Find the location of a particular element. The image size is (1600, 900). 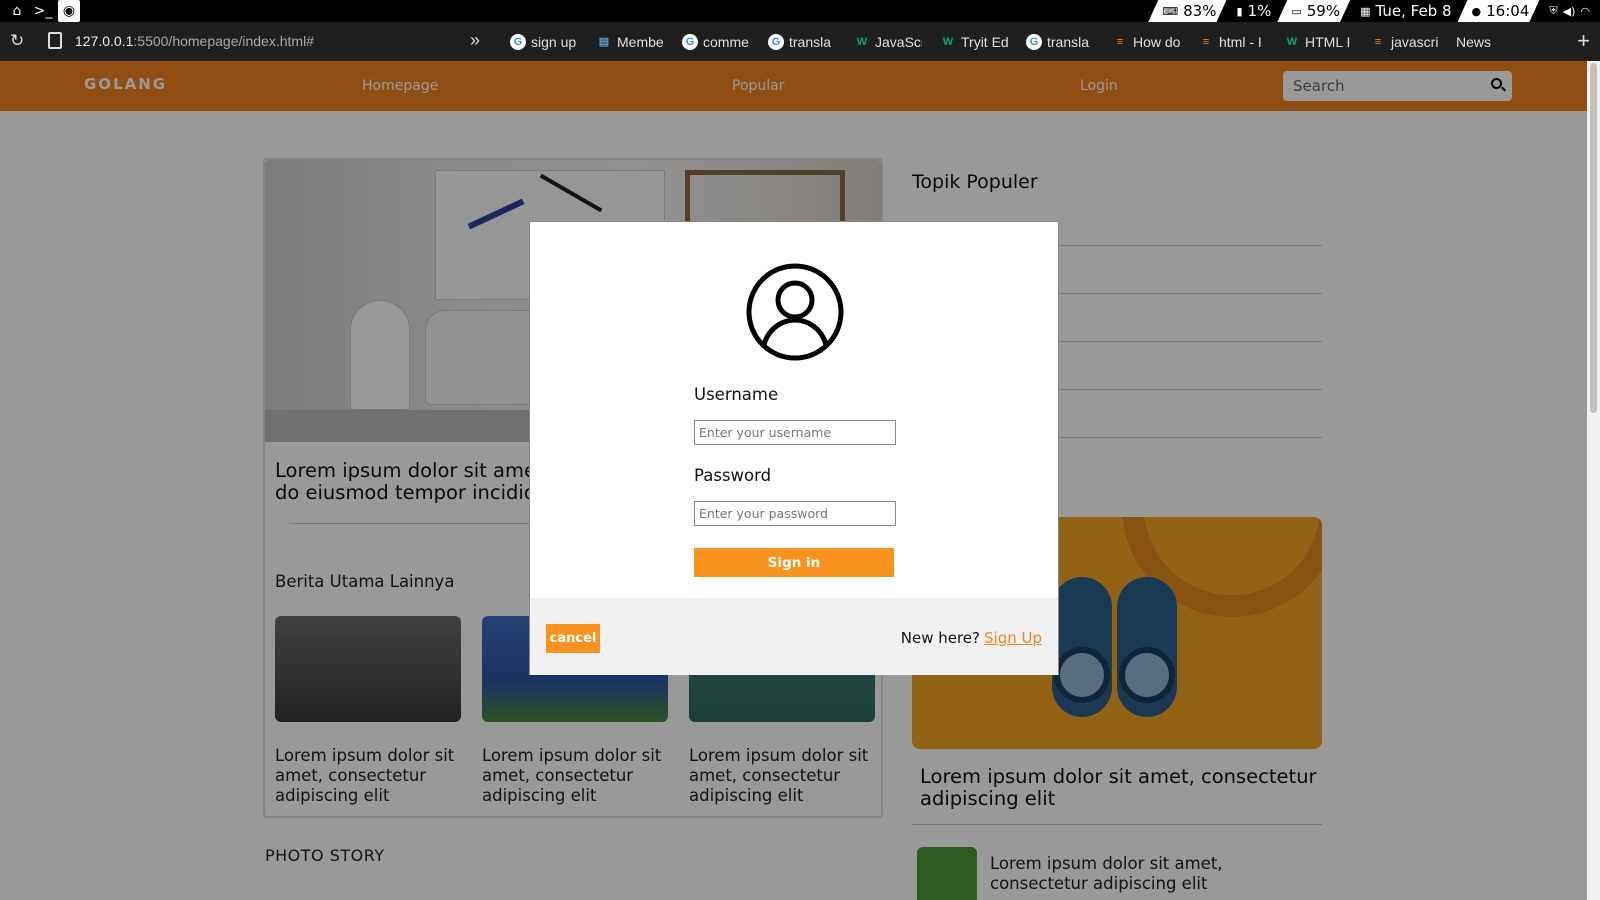

bookmark-label: HTML I is located at coordinates (1328, 41).